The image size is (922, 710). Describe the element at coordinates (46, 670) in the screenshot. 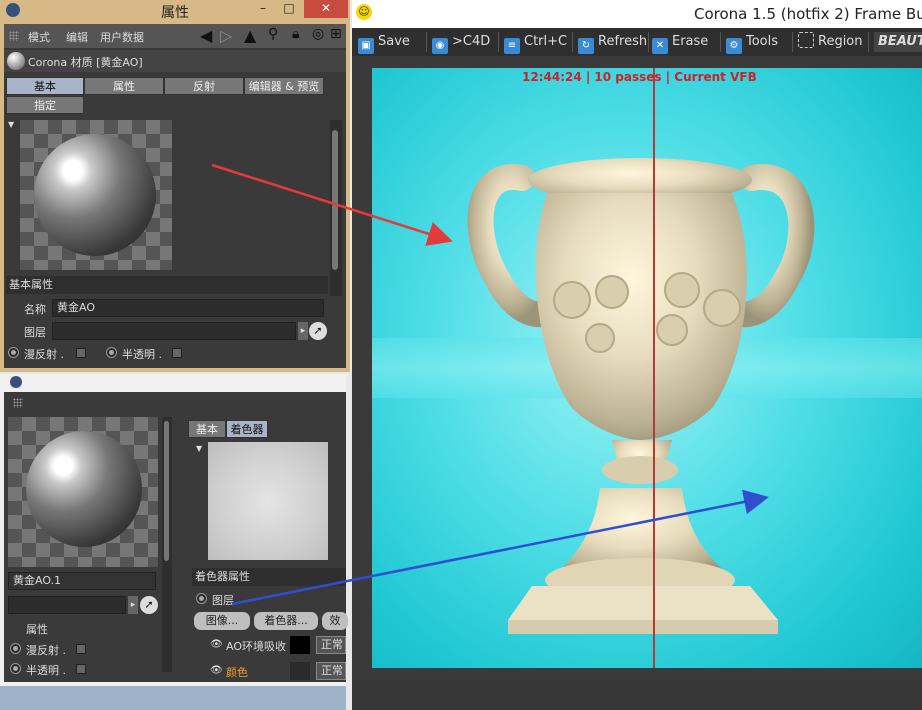

I see `translucency-label-2: 半透明 .` at that location.